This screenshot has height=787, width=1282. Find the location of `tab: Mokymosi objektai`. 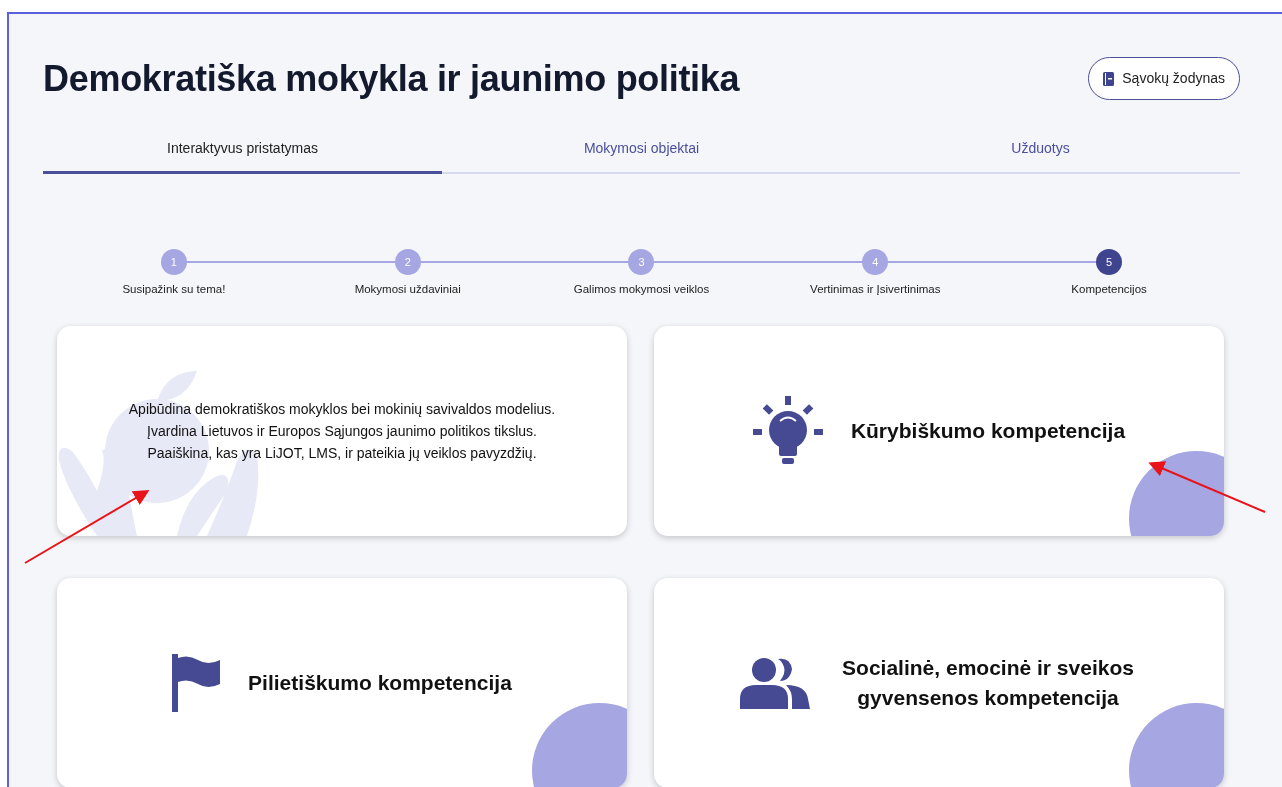

tab: Mokymosi objektai is located at coordinates (641, 151).